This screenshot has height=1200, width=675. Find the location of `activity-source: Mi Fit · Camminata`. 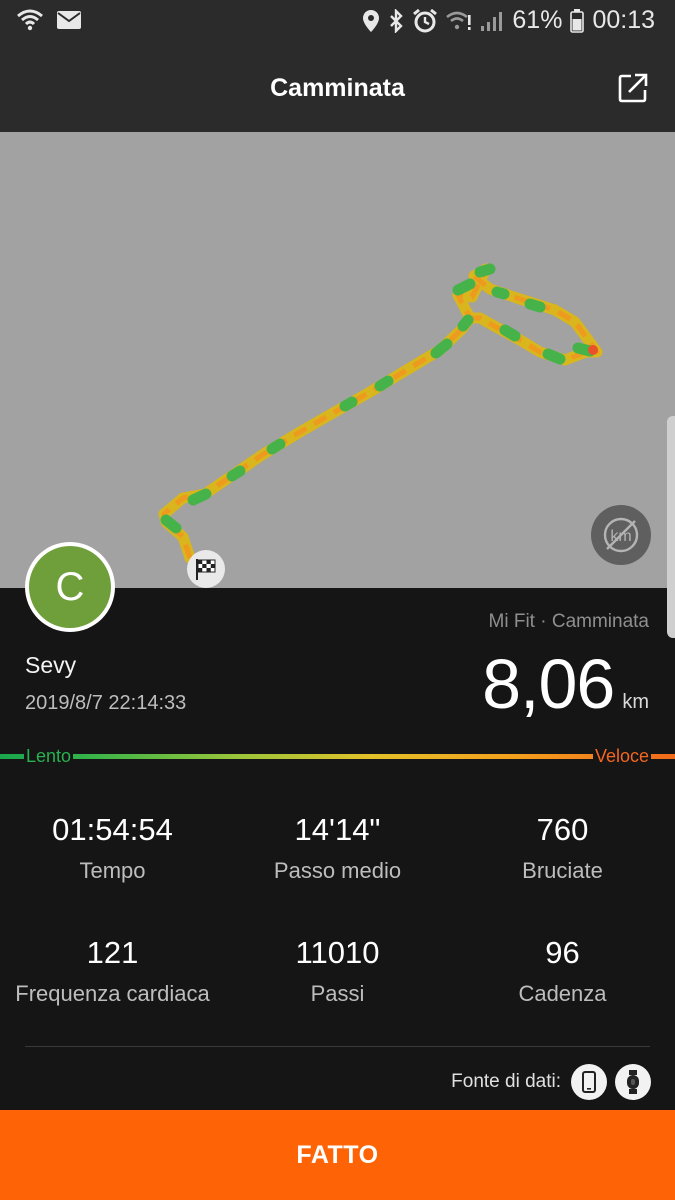

activity-source: Mi Fit · Camminata is located at coordinates (568, 621).